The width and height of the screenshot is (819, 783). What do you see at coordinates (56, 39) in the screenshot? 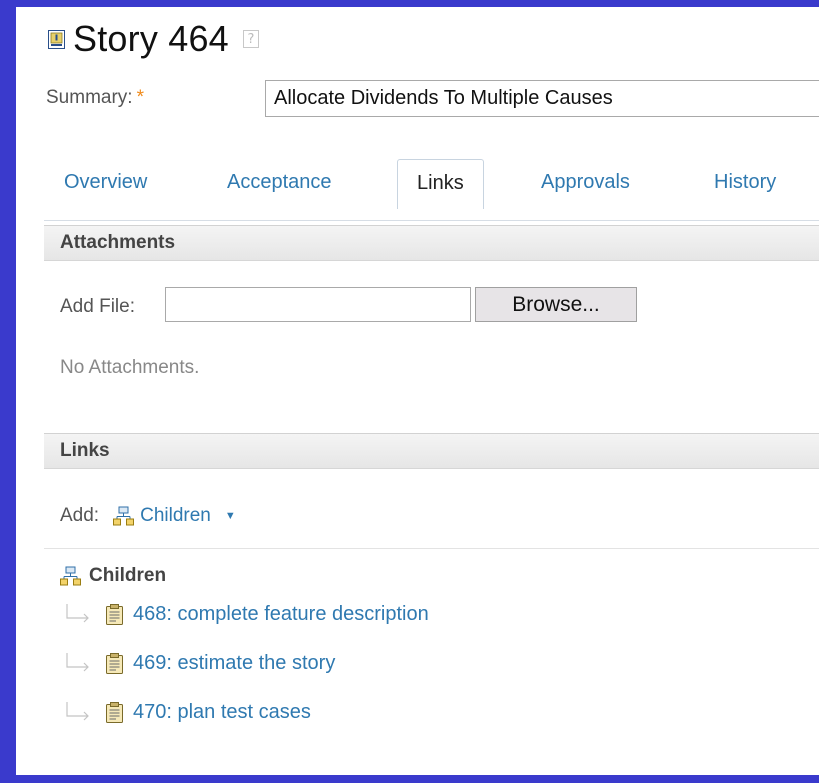
I see `story-icon` at bounding box center [56, 39].